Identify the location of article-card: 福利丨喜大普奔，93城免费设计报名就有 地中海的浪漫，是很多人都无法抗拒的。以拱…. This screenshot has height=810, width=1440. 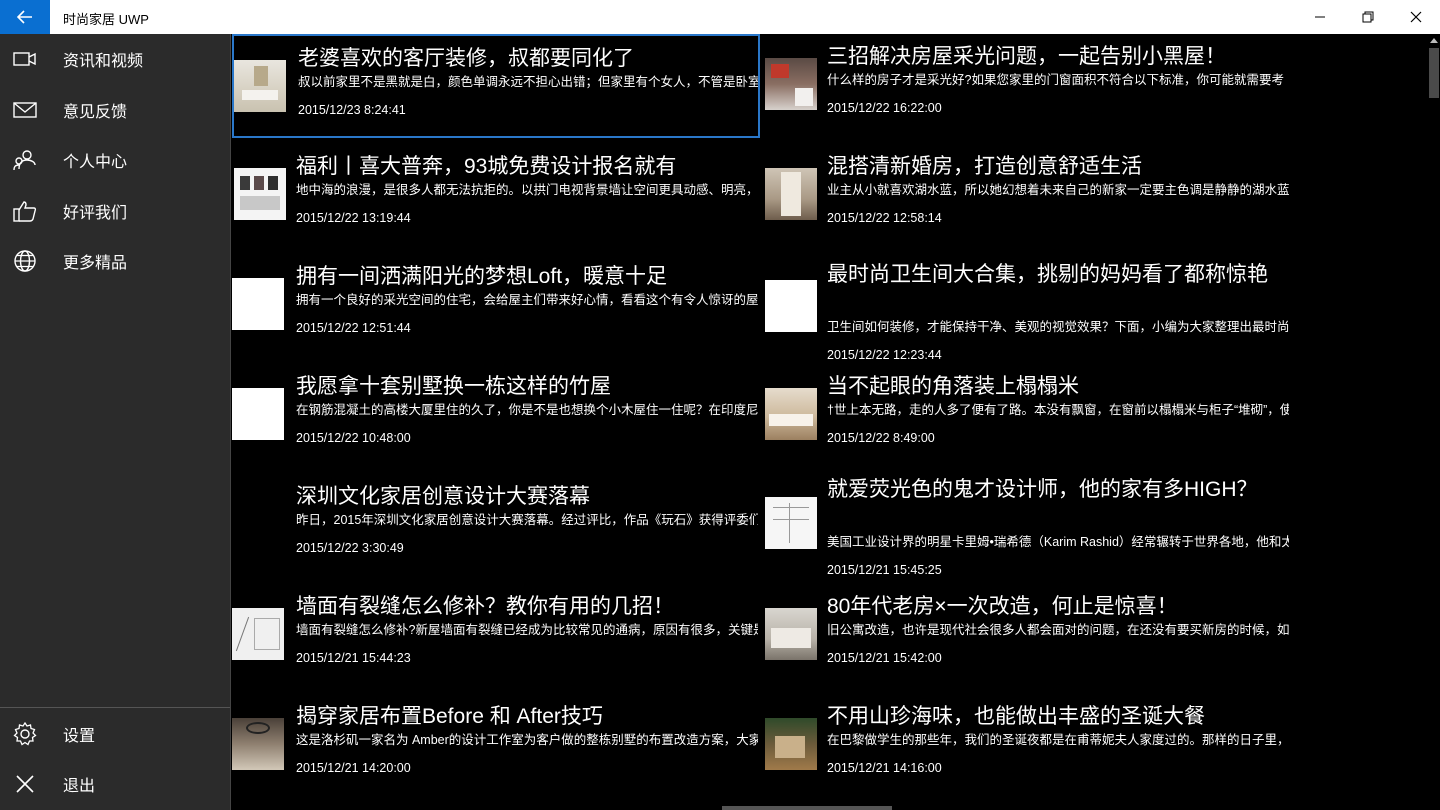
(496, 196).